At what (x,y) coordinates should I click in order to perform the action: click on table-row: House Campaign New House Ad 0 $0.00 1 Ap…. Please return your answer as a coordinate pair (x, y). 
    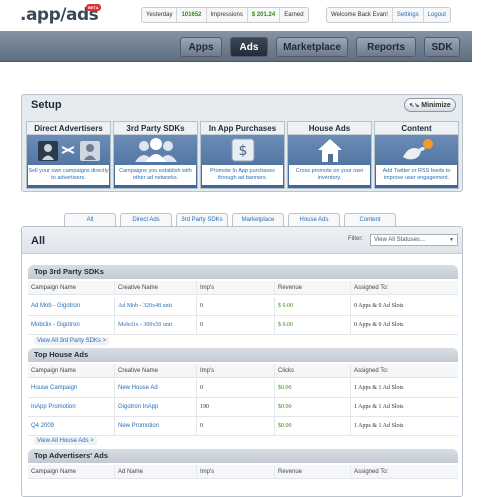
    Looking at the image, I should click on (243, 388).